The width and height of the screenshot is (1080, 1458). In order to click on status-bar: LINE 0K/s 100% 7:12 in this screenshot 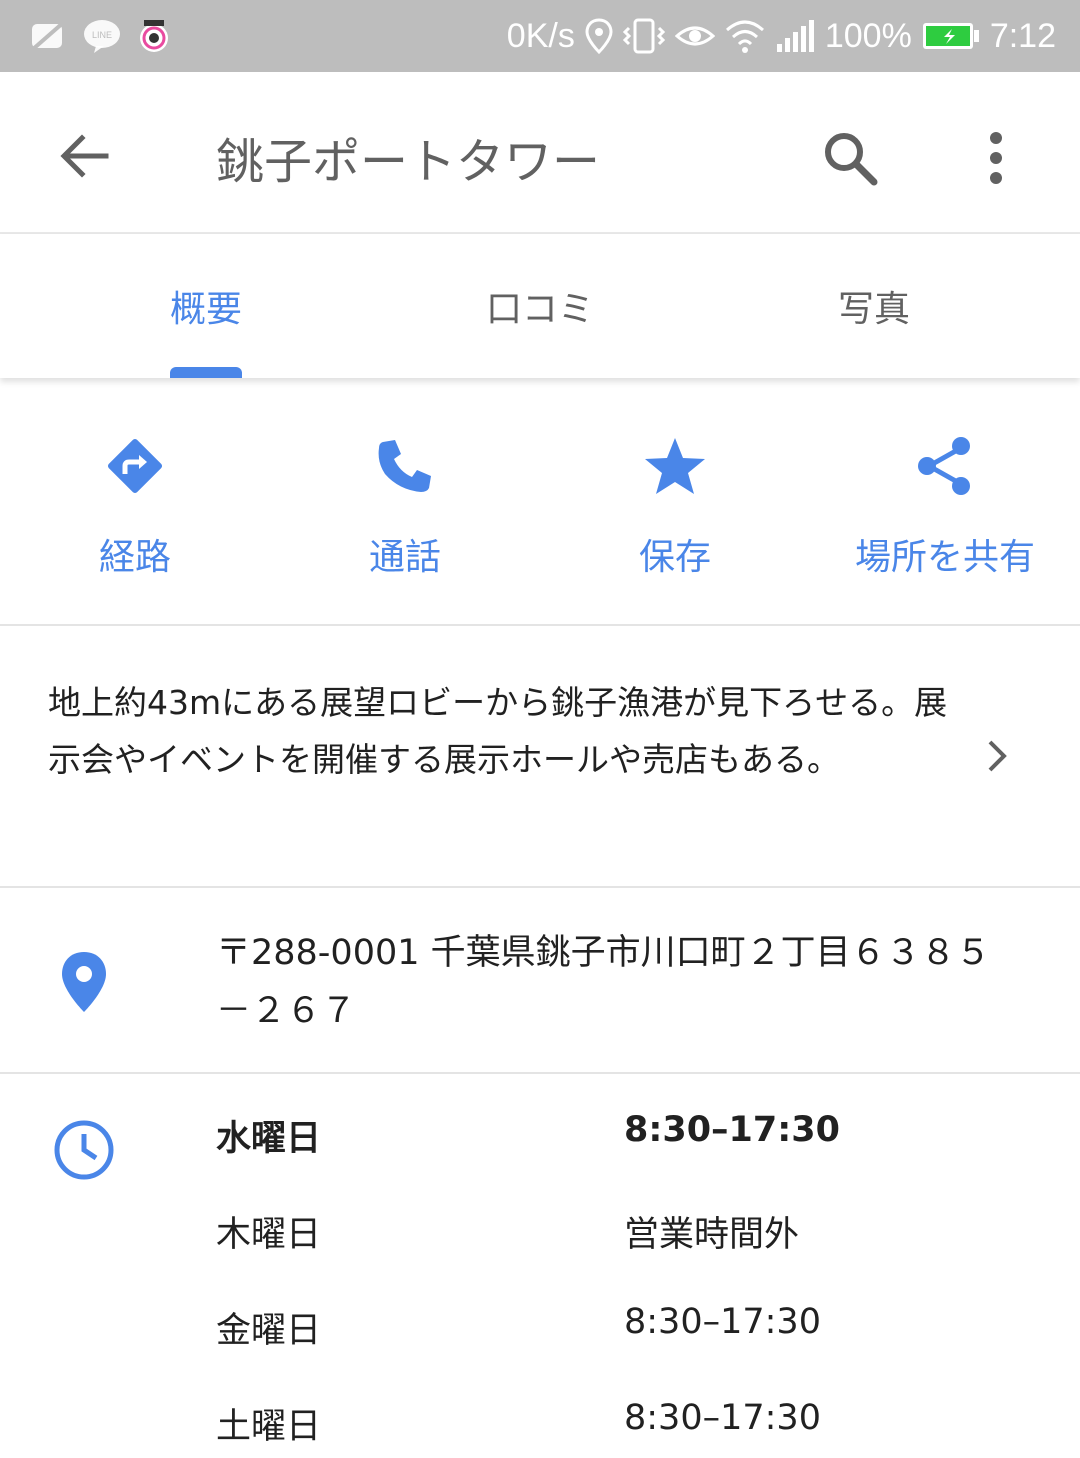, I will do `click(540, 36)`.